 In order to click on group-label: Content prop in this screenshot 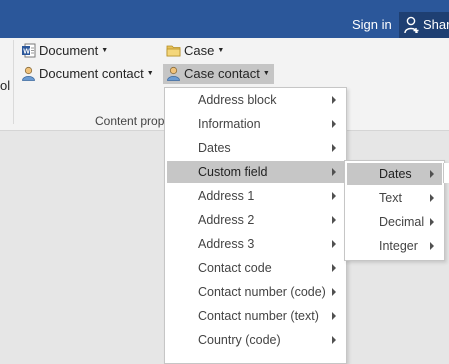, I will do `click(130, 121)`.